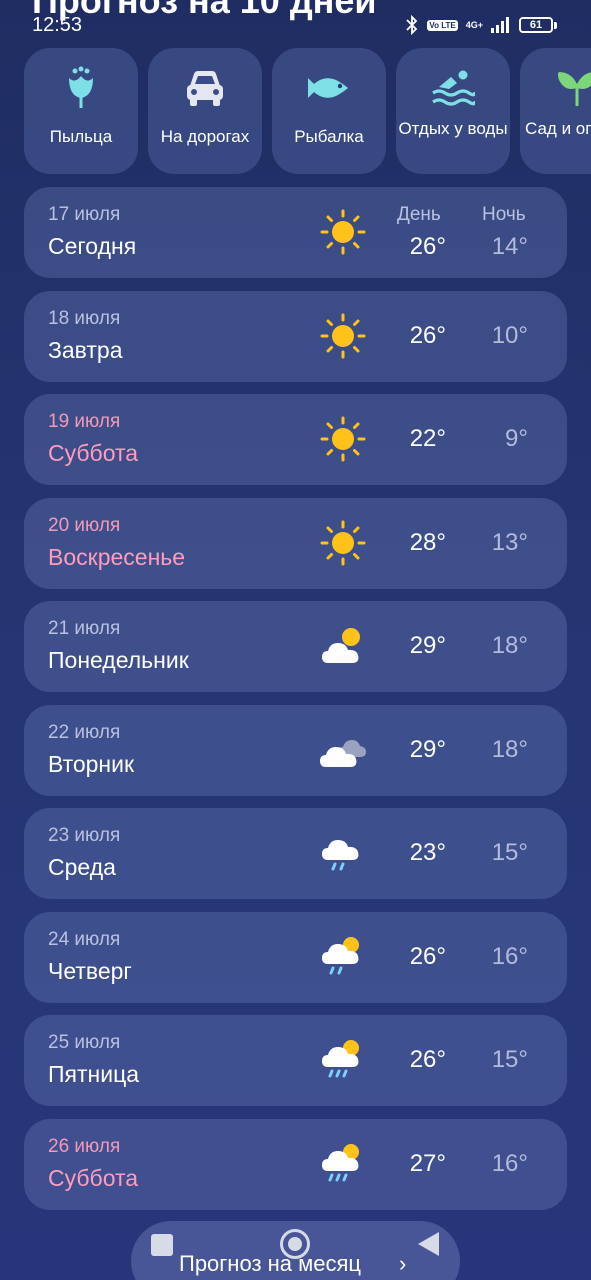 The width and height of the screenshot is (591, 1280). I want to click on day-row: 17 июля Сегодня День Ночь 26° 14°, so click(295, 232).